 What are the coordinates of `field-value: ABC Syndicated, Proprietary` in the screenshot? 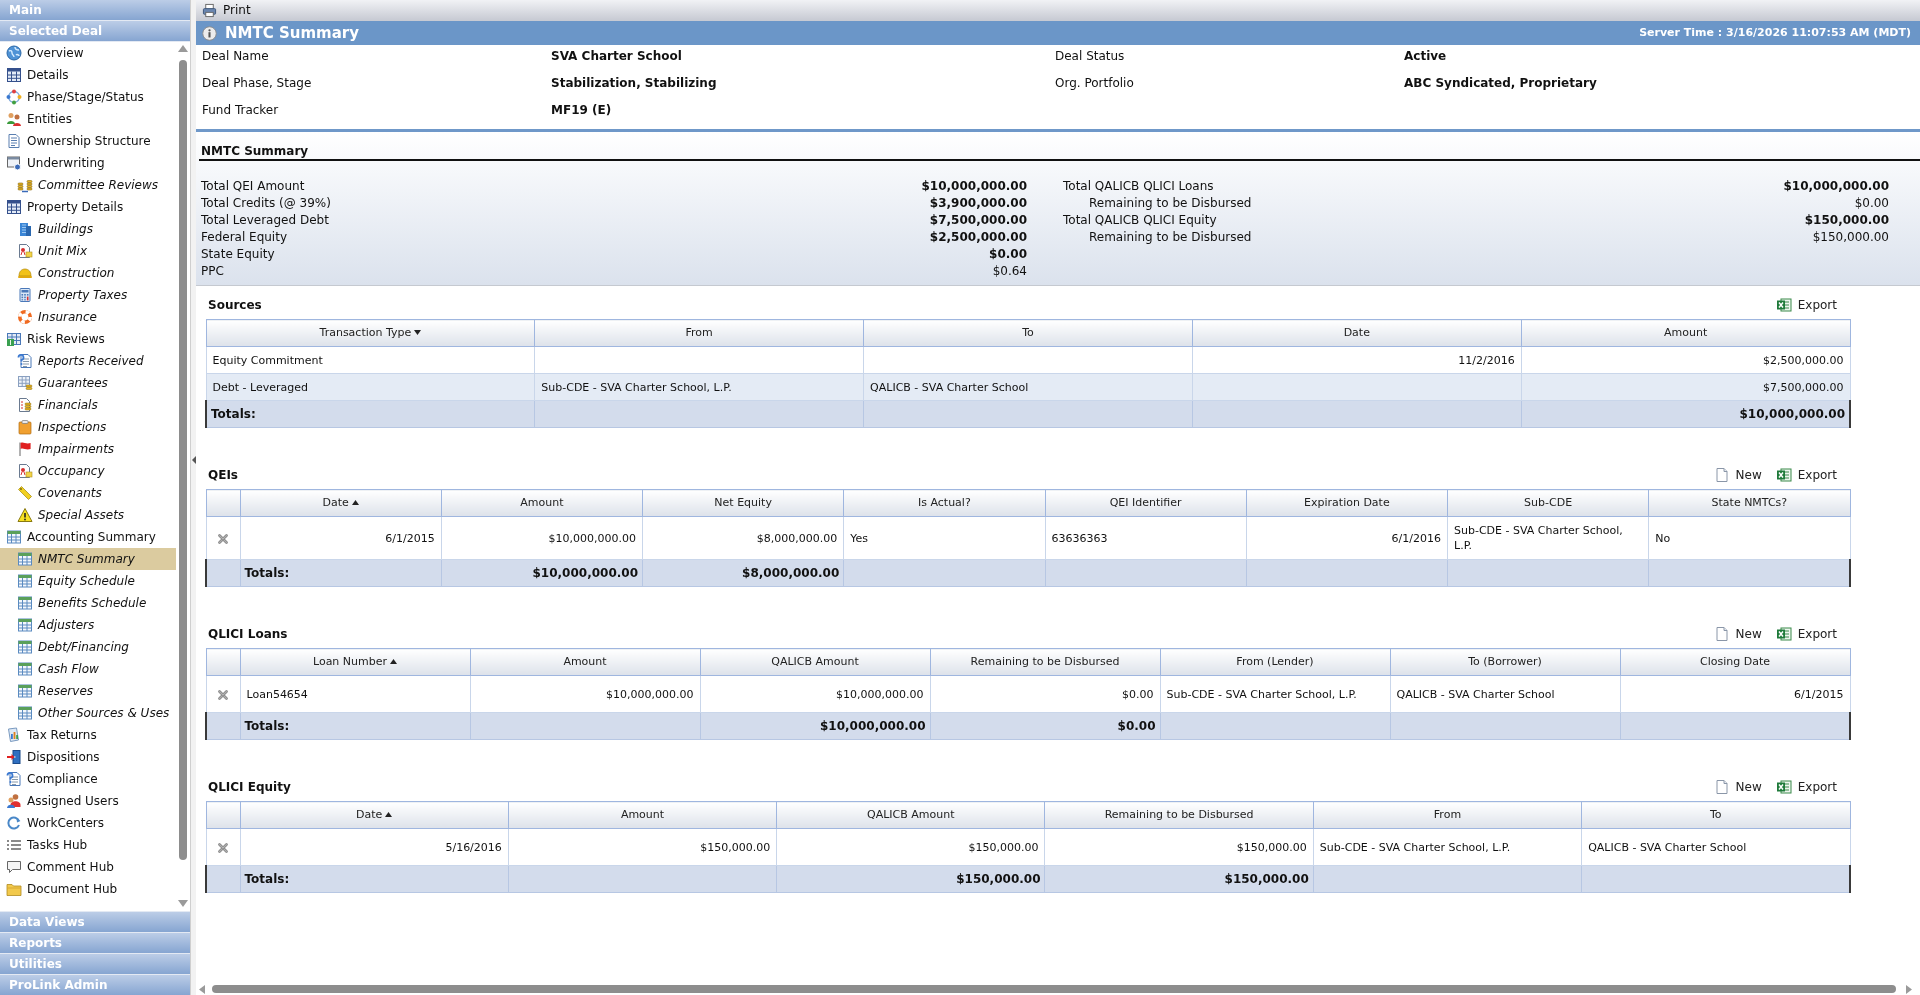 It's located at (1500, 83).